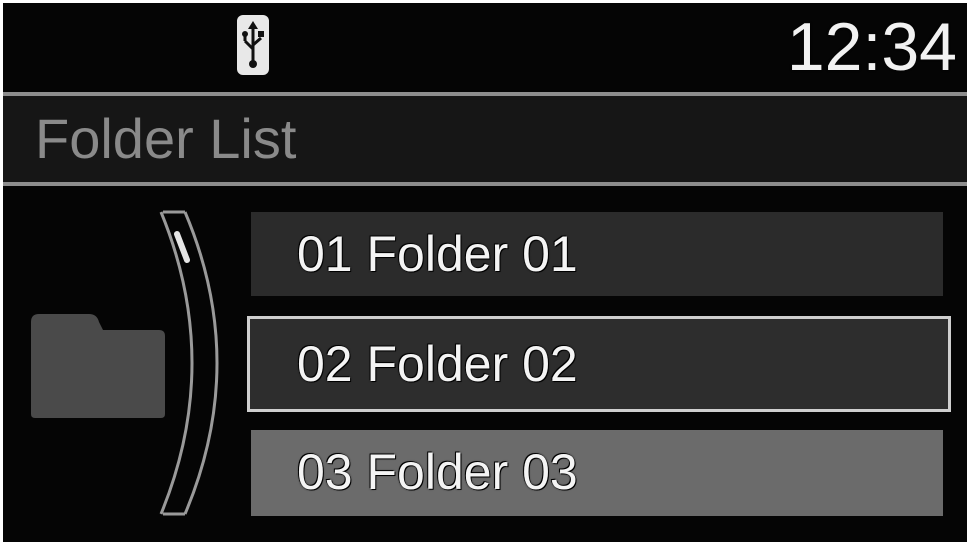  Describe the element at coordinates (253, 45) in the screenshot. I see `usb-icon` at that location.